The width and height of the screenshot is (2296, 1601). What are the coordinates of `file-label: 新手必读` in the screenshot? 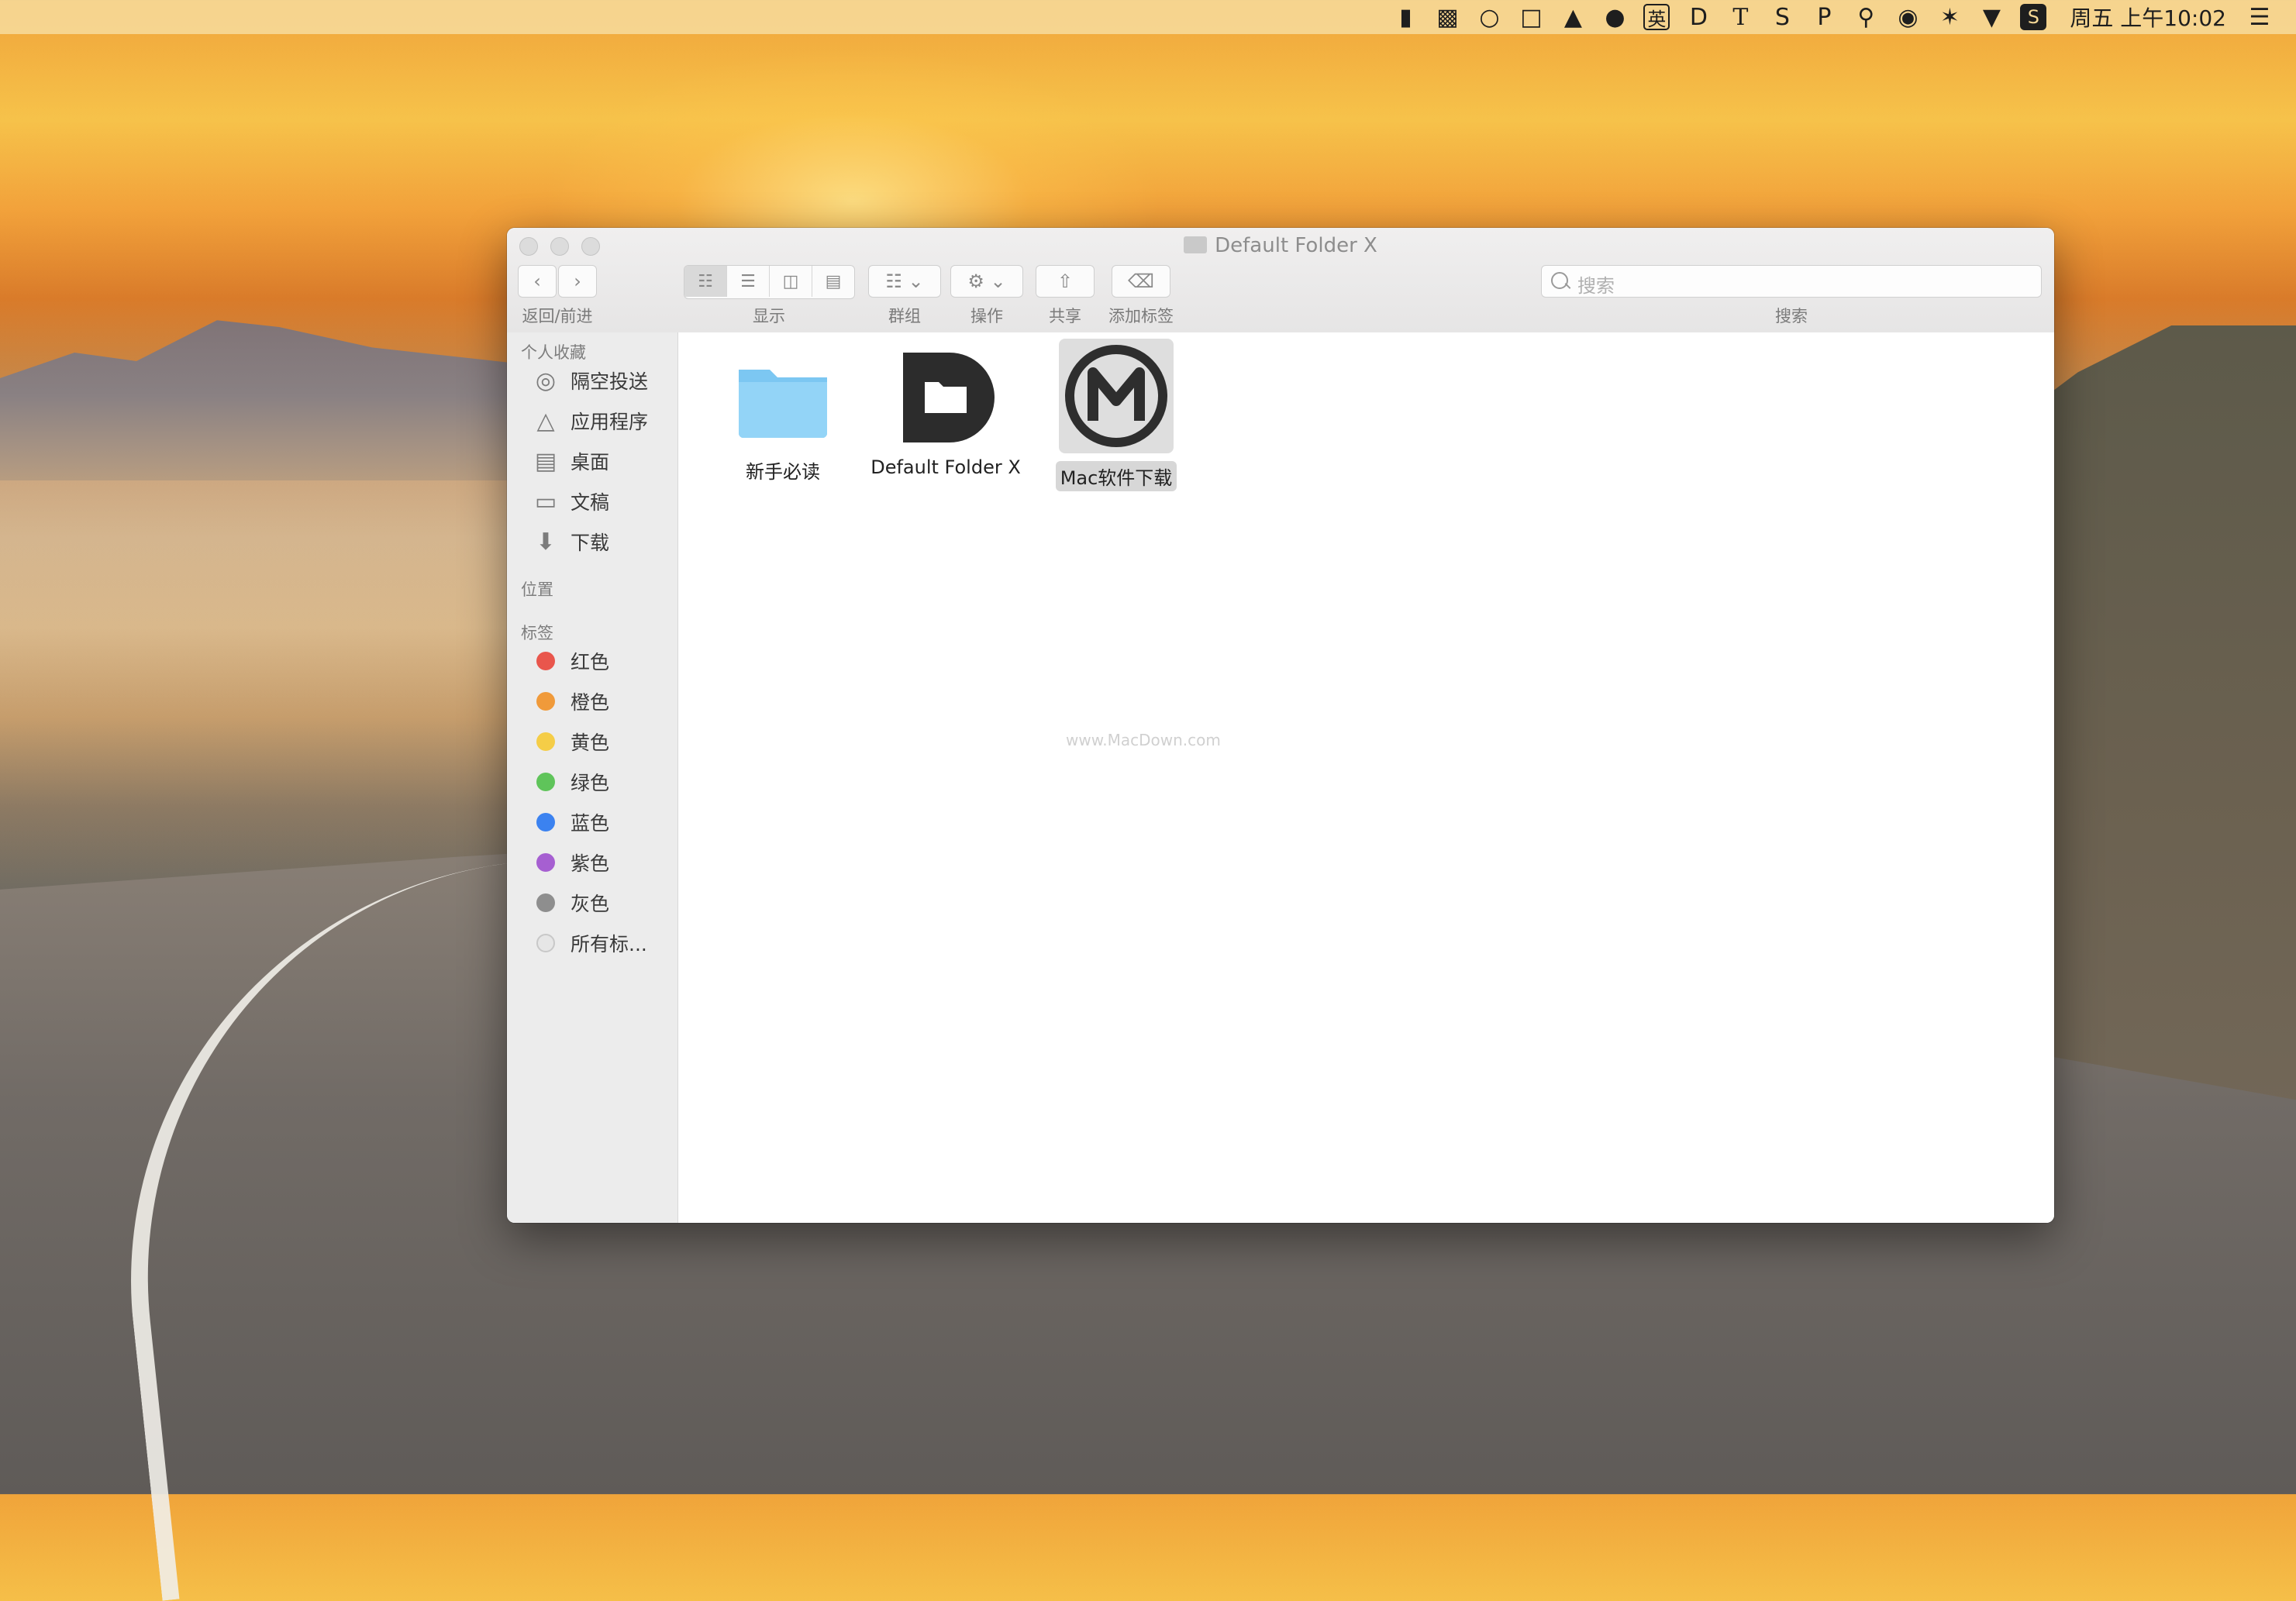 It's located at (783, 472).